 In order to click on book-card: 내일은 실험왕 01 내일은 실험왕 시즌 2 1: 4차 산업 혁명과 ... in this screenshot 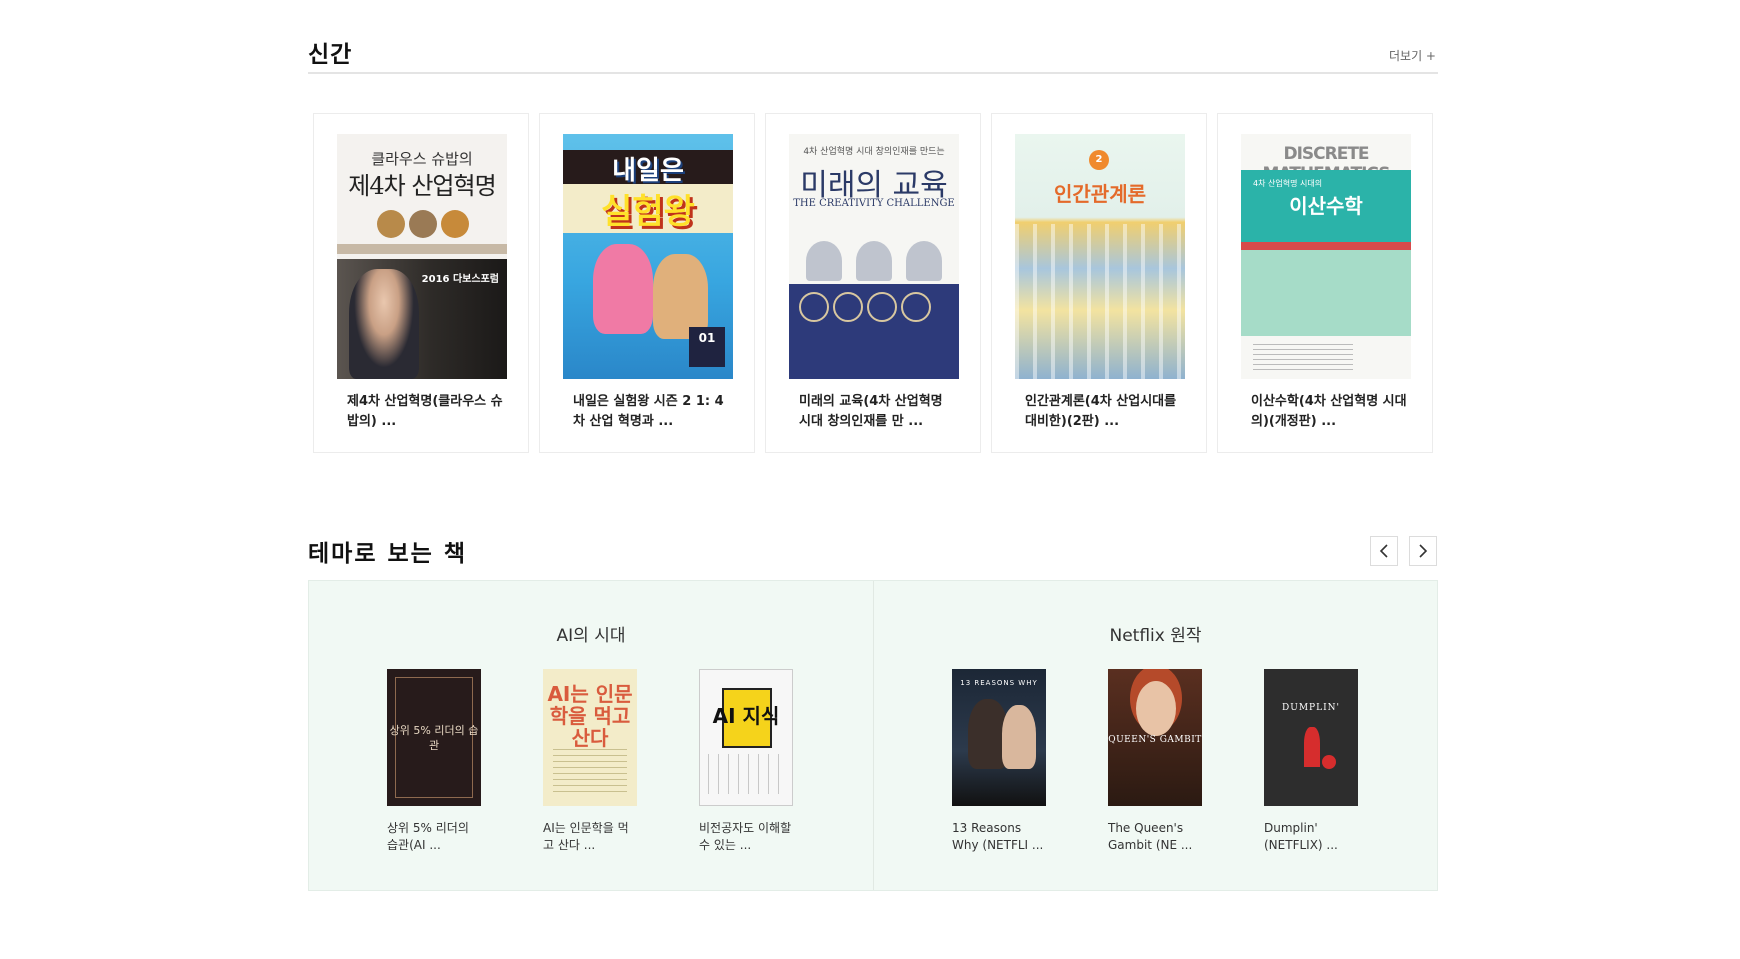, I will do `click(647, 283)`.